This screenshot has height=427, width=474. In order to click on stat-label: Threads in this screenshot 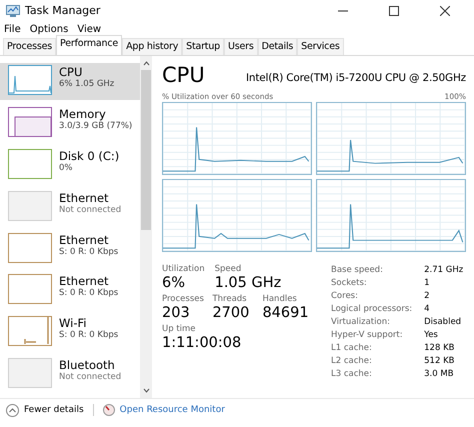, I will do `click(230, 299)`.